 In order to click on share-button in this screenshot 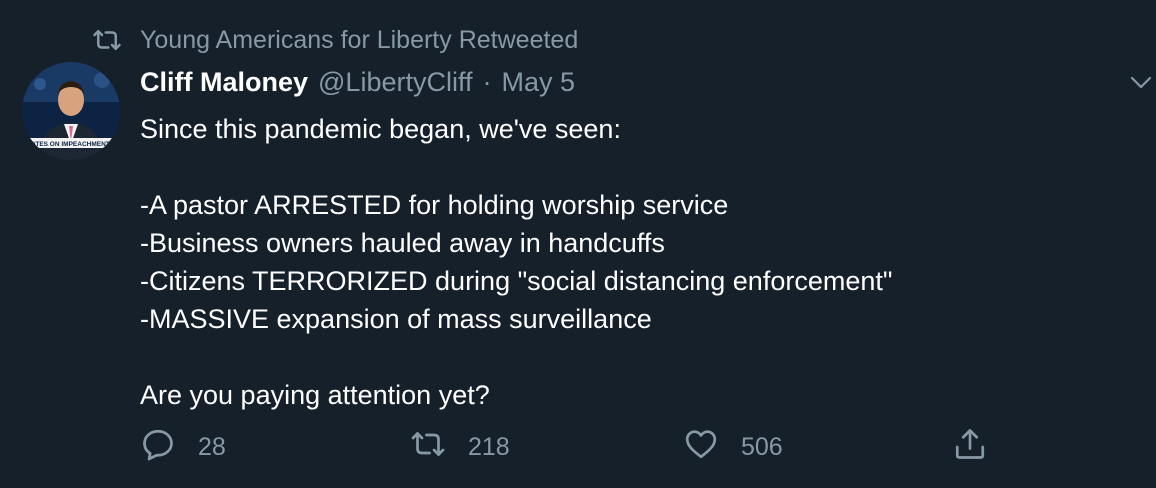, I will do `click(970, 447)`.